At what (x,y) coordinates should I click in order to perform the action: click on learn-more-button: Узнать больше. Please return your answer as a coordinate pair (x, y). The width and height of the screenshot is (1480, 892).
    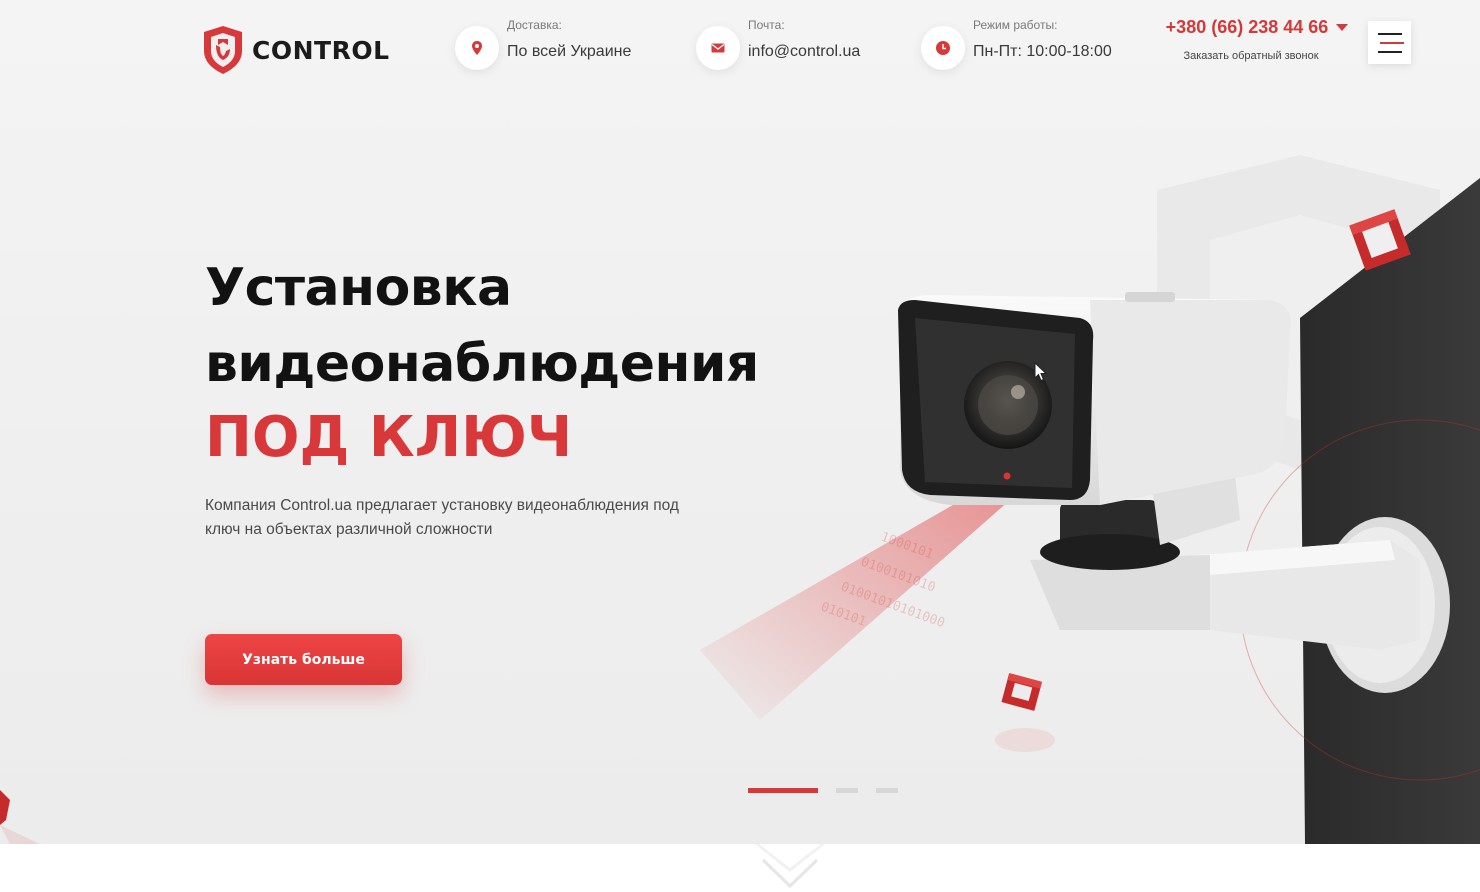
    Looking at the image, I should click on (303, 659).